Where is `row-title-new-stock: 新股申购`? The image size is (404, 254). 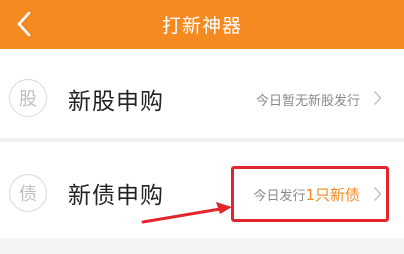
row-title-new-stock: 新股申购 is located at coordinates (116, 102).